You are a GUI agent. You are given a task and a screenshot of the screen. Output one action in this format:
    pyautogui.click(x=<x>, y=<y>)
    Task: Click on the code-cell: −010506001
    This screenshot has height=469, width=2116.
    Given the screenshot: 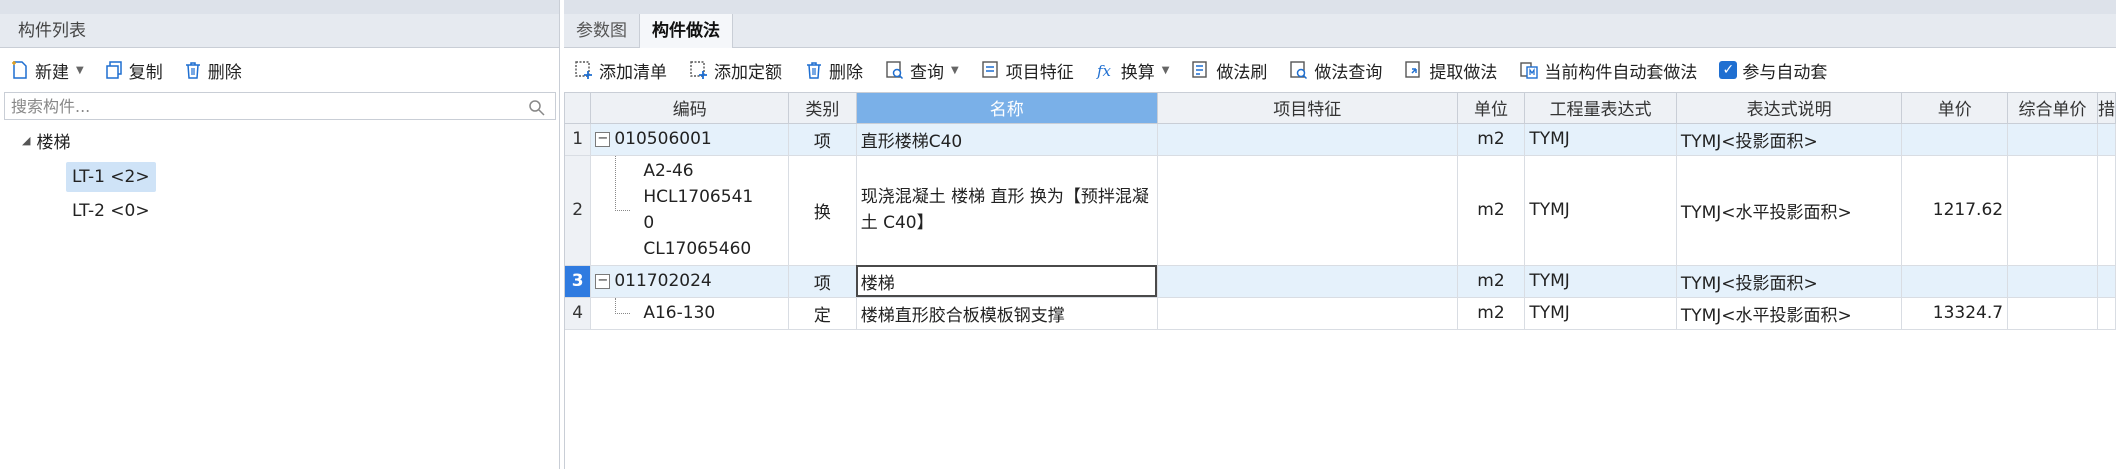 What is the action you would take?
    pyautogui.click(x=690, y=139)
    